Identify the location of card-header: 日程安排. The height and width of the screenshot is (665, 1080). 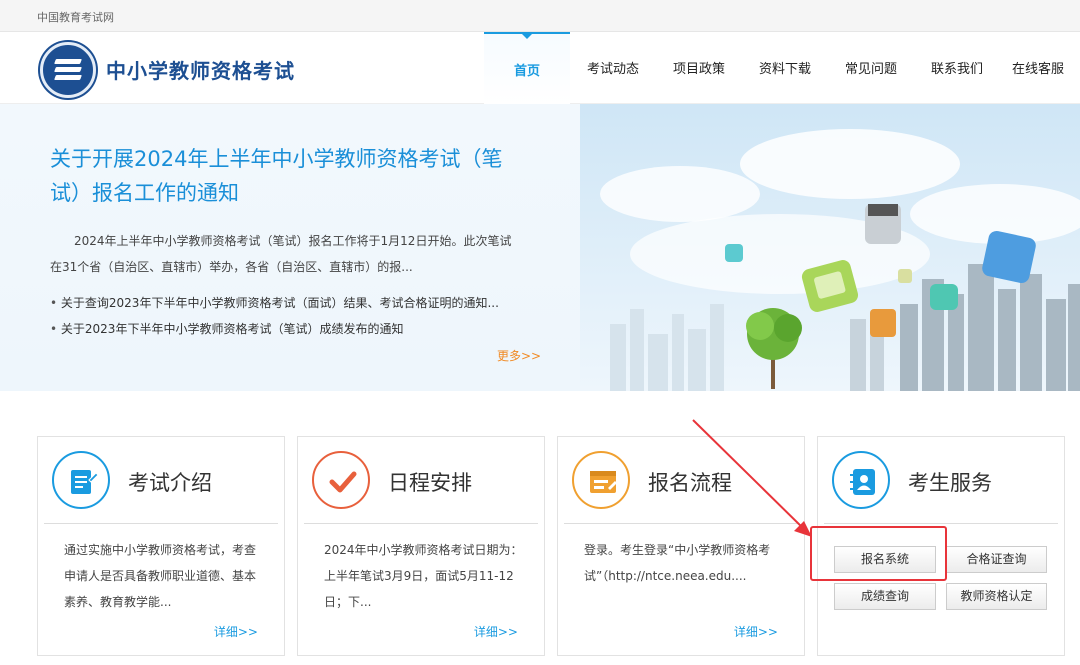
(421, 480).